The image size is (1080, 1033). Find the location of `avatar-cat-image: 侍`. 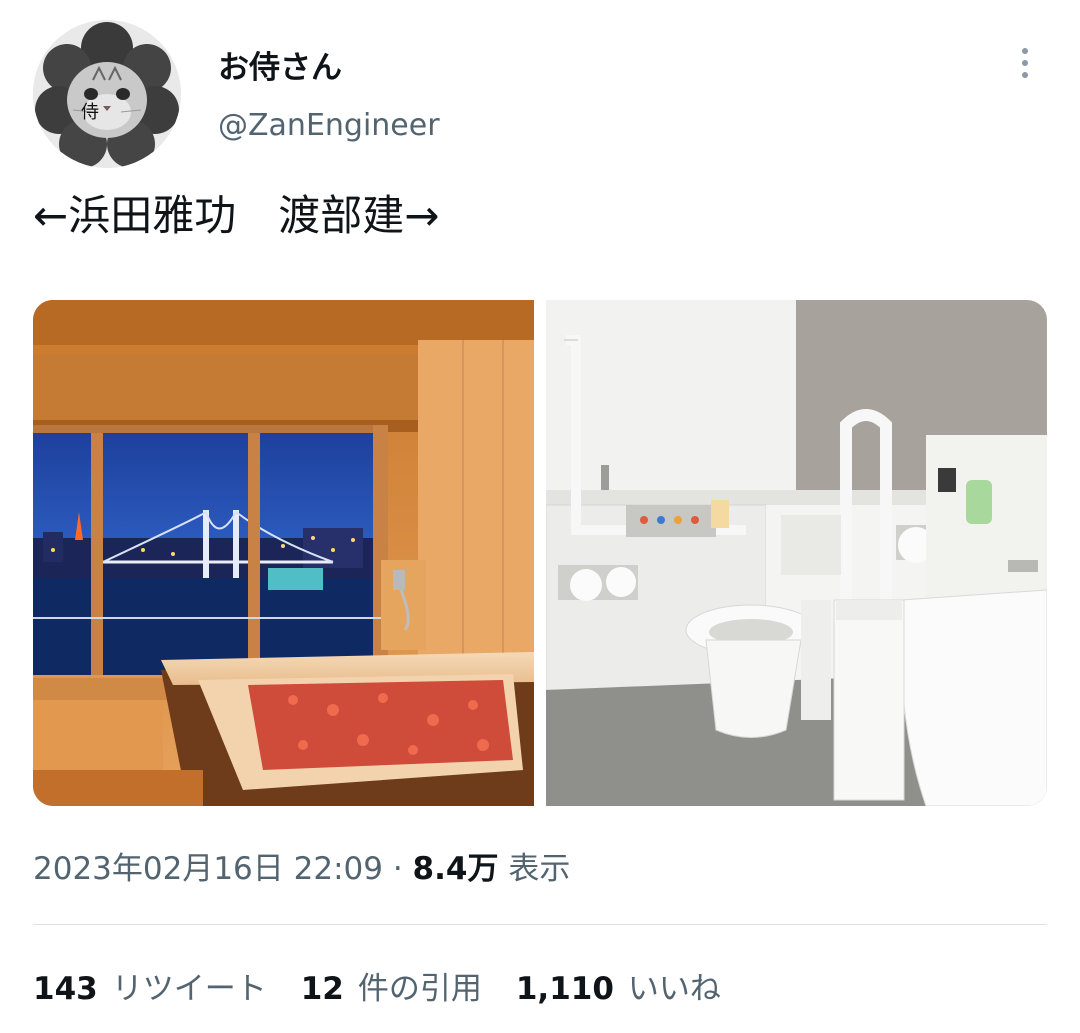

avatar-cat-image: 侍 is located at coordinates (107, 94).